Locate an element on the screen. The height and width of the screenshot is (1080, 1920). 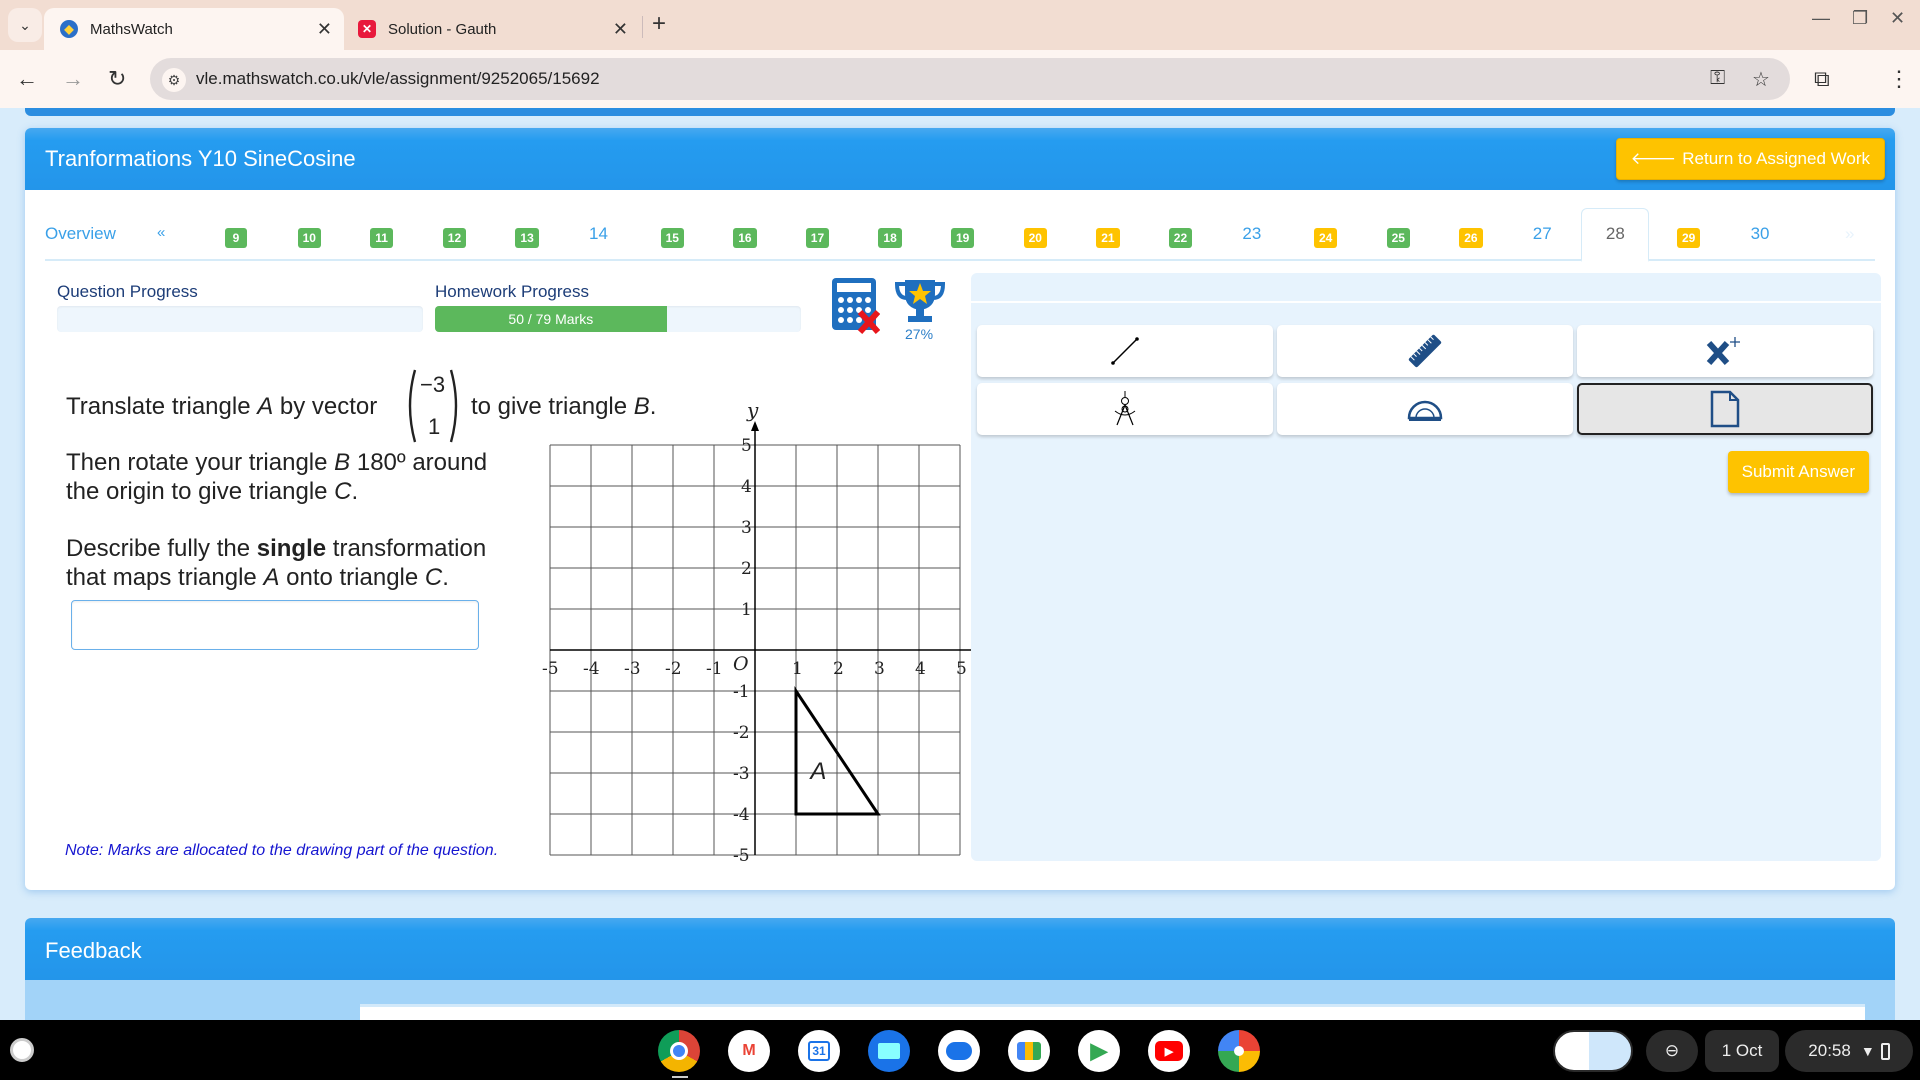
question-nav-16: 16 is located at coordinates (745, 238).